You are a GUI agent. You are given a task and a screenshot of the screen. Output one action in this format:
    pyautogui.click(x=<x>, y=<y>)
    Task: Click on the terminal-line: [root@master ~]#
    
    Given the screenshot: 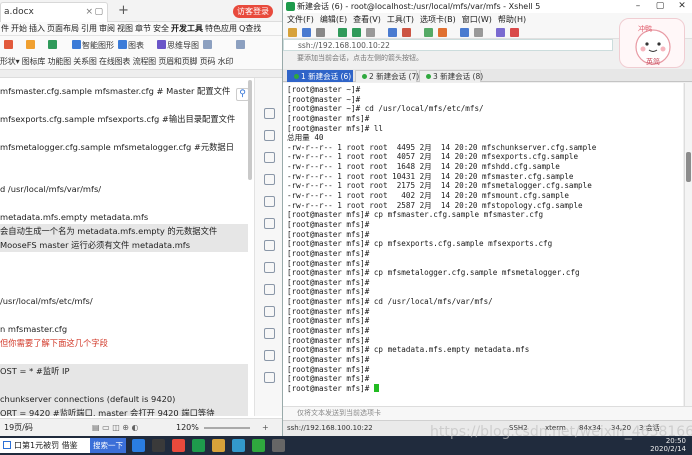 What is the action you would take?
    pyautogui.click(x=441, y=90)
    